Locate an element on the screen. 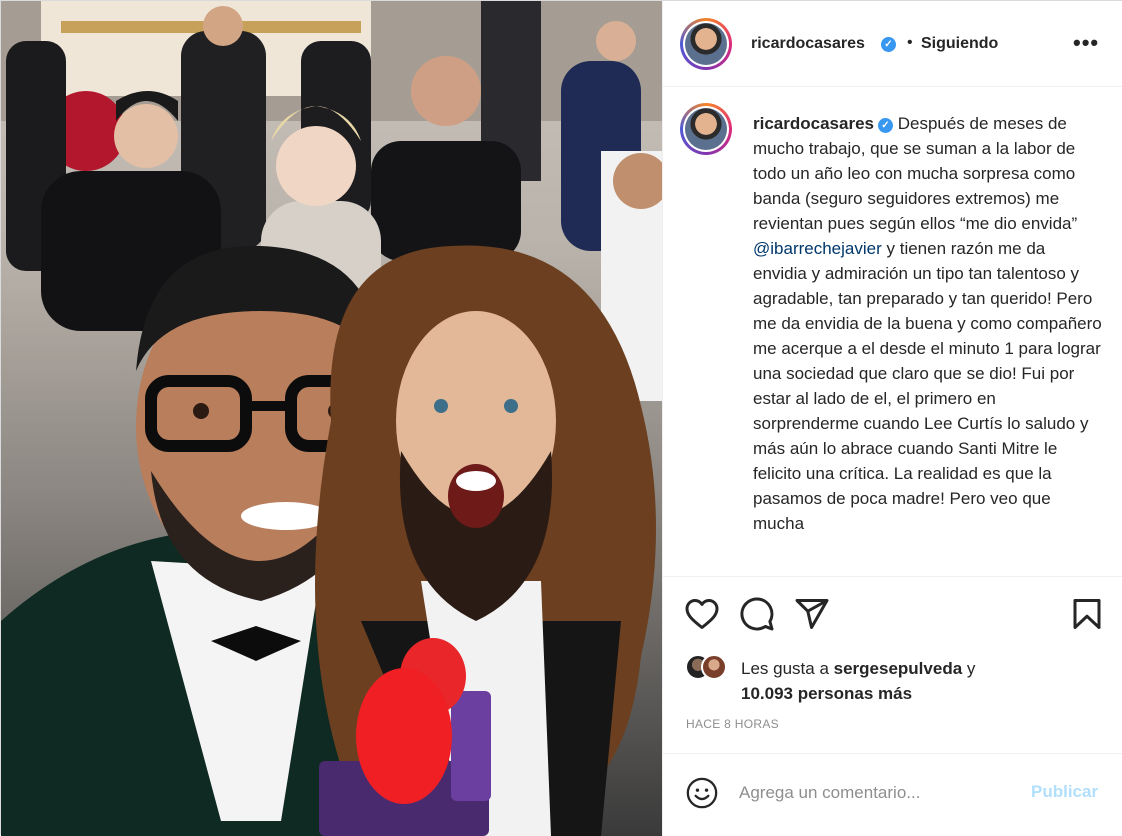  heart-icon is located at coordinates (702, 614).